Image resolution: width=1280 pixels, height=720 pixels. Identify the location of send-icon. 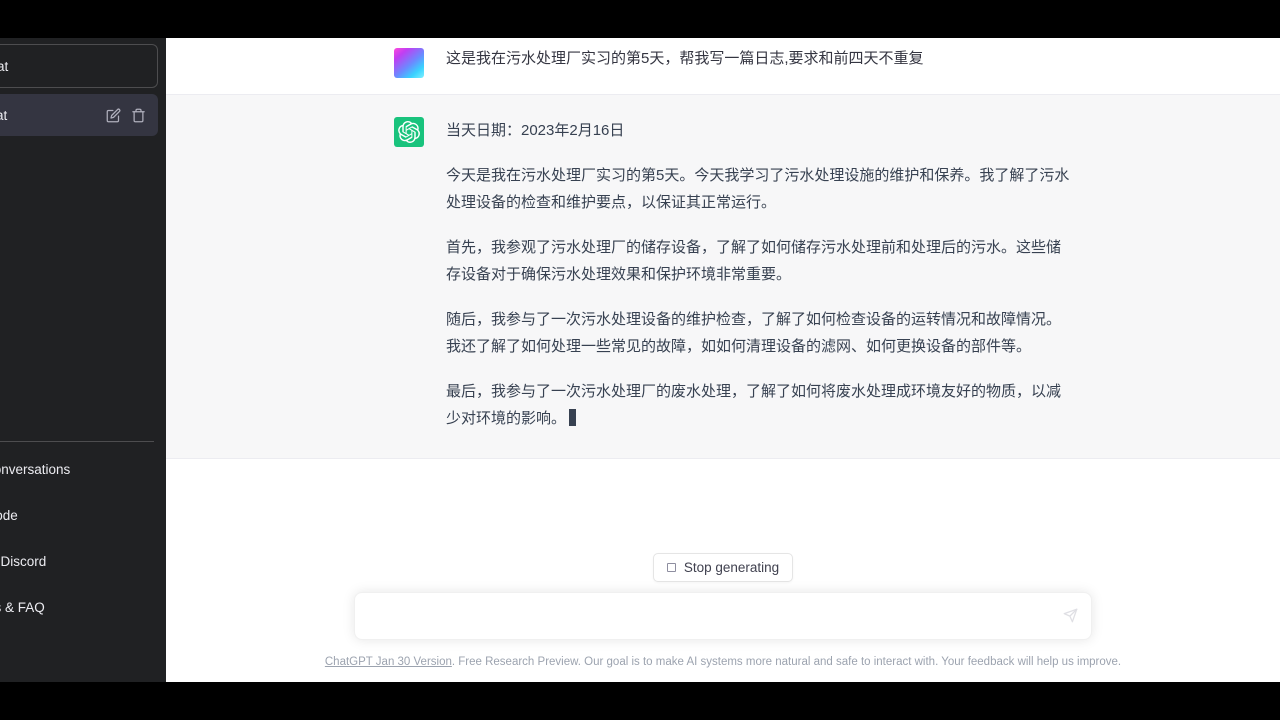
(1070, 617).